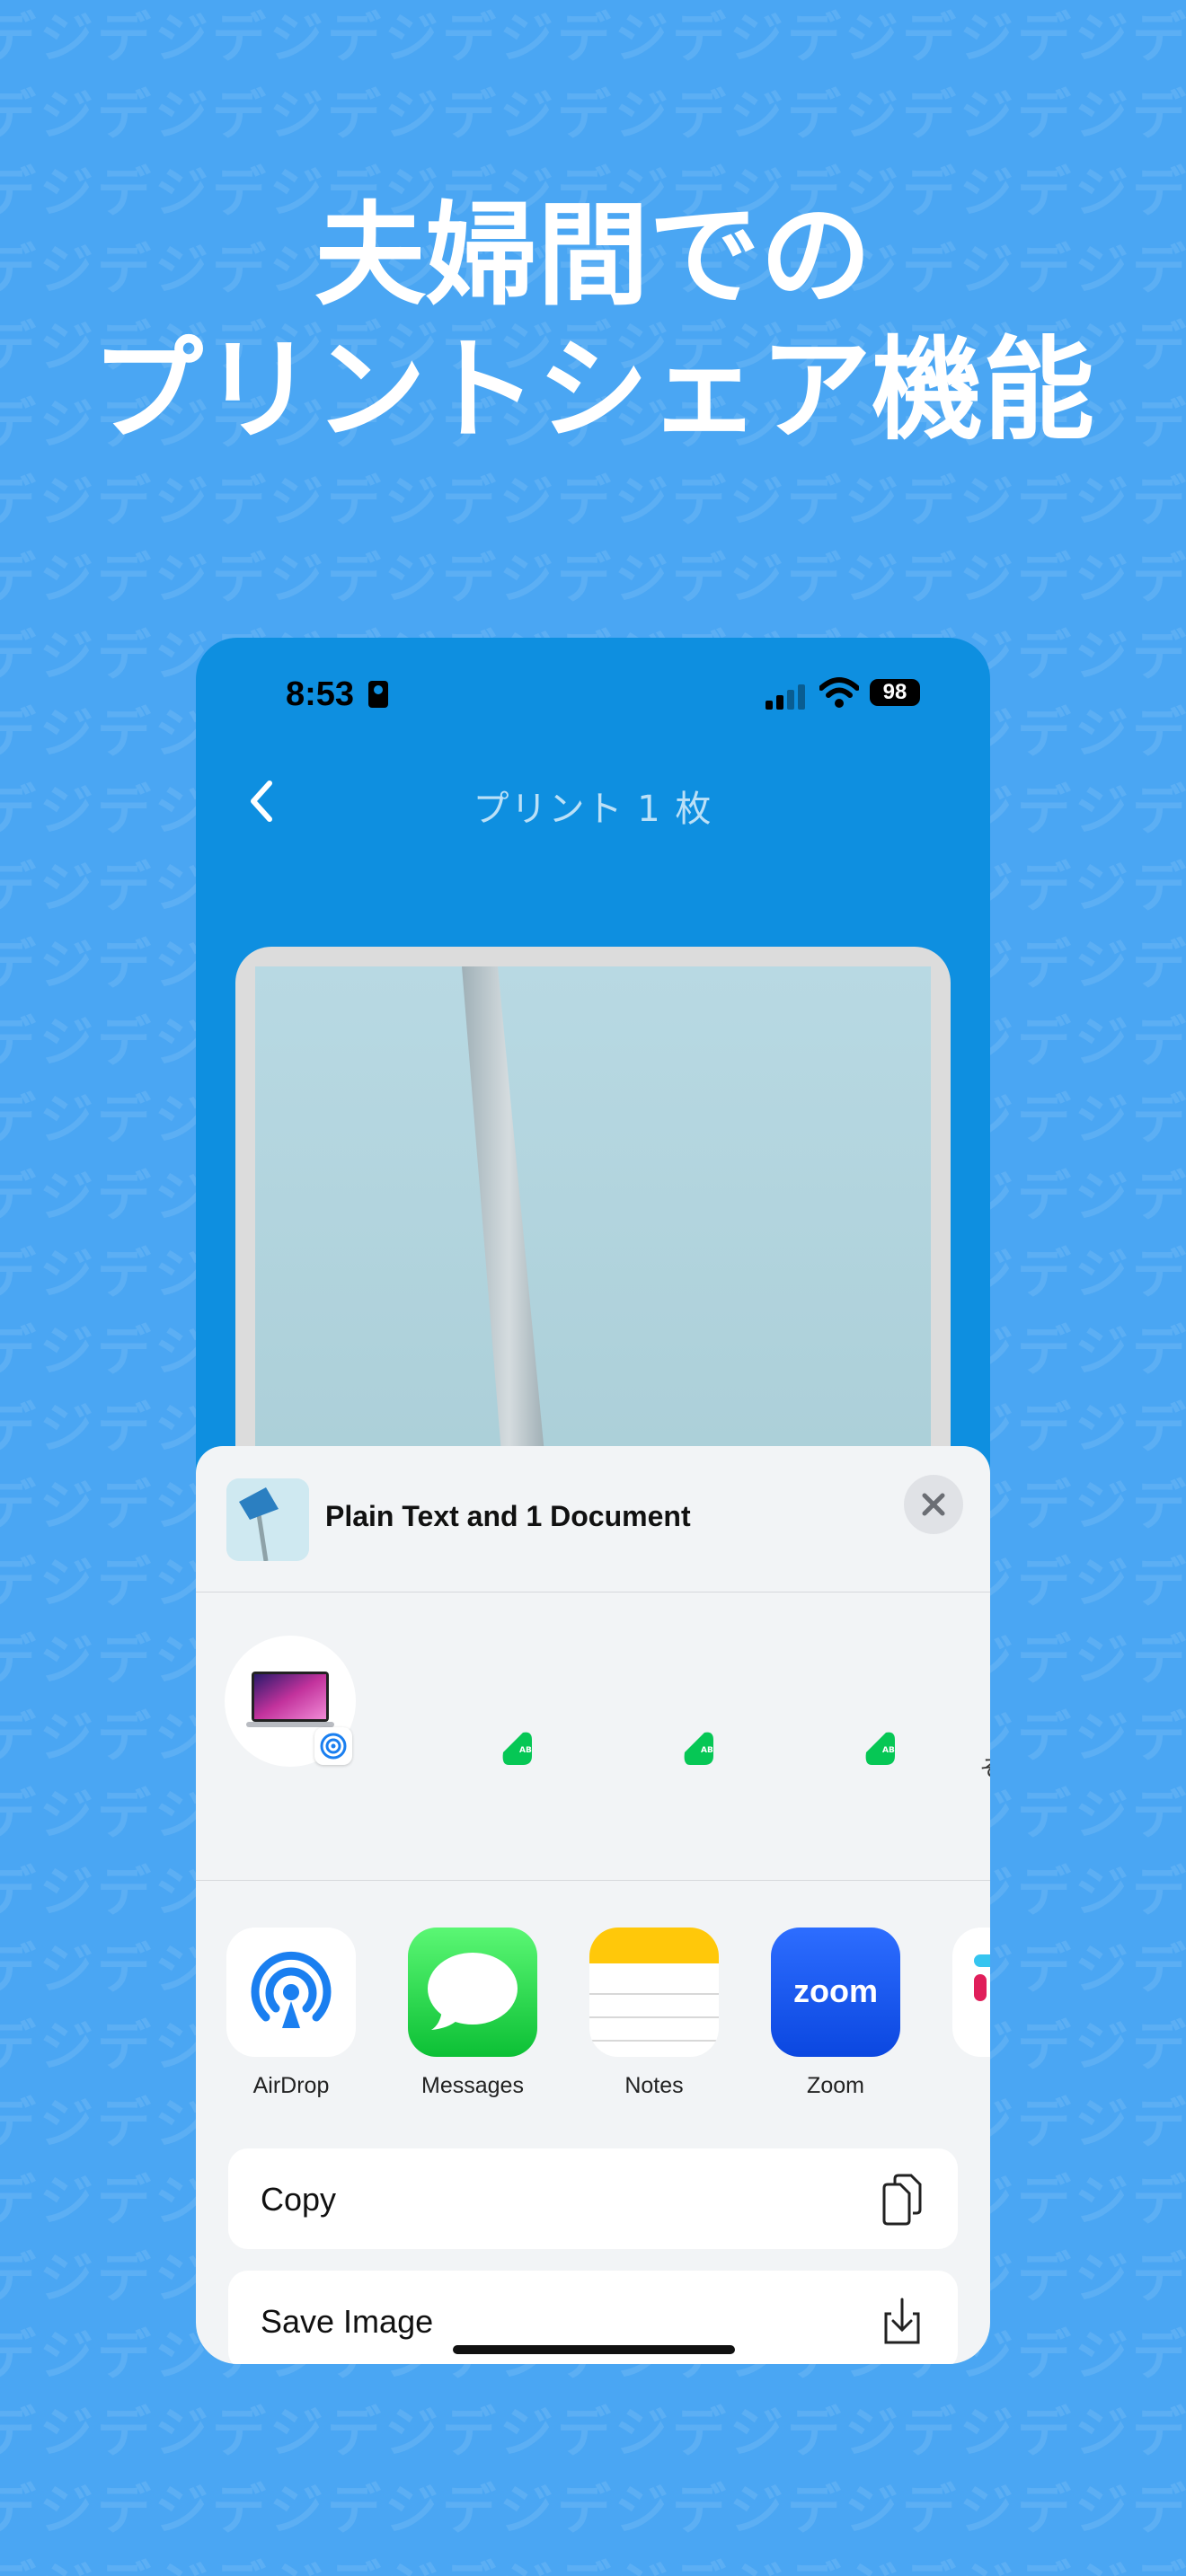 This screenshot has width=1186, height=2576. I want to click on app-notes: Notes, so click(654, 2013).